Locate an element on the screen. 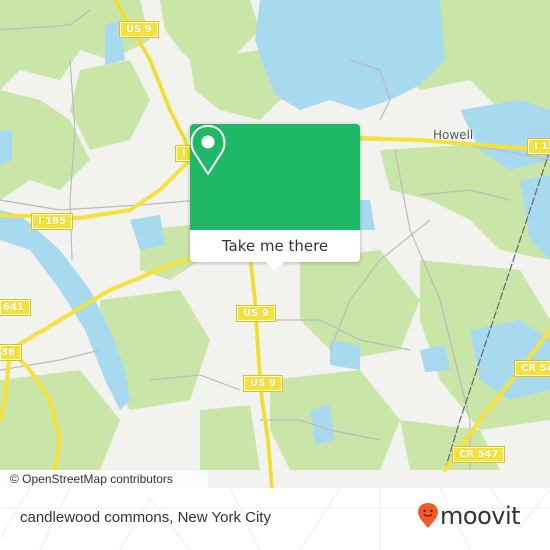 The width and height of the screenshot is (550, 550). place-label-howell: Howell is located at coordinates (453, 135).